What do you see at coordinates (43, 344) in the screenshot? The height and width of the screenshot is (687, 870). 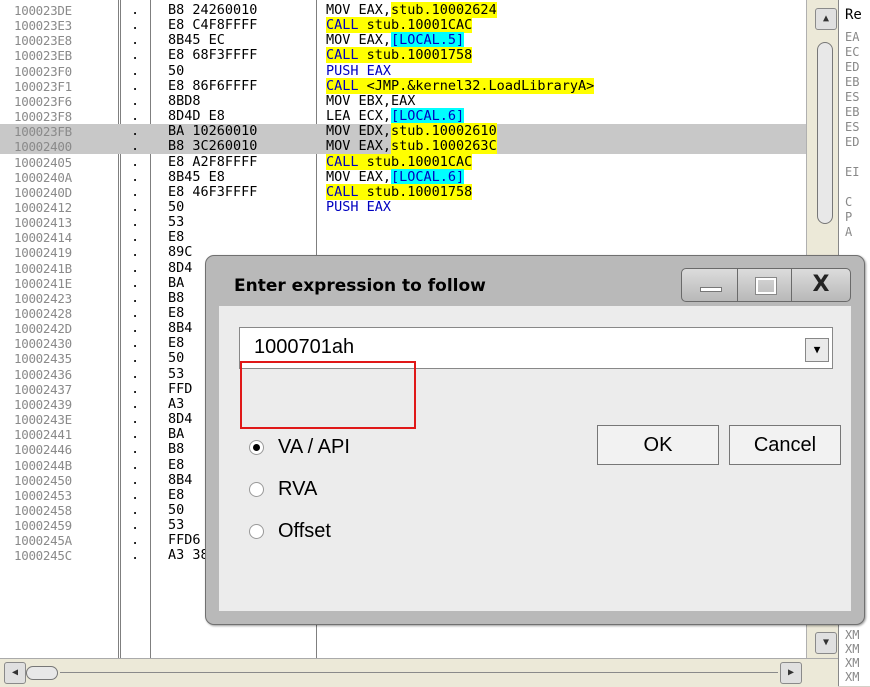 I see `row-address: 10002430` at bounding box center [43, 344].